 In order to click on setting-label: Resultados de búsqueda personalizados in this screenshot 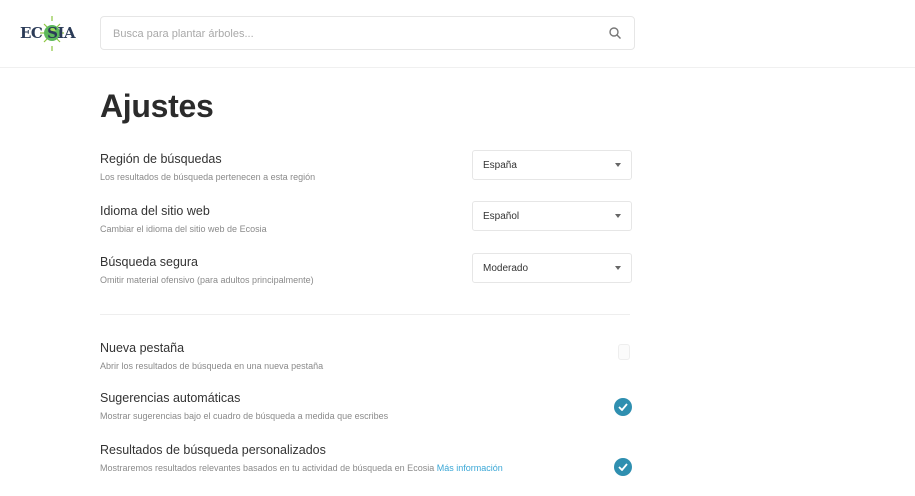, I will do `click(213, 450)`.